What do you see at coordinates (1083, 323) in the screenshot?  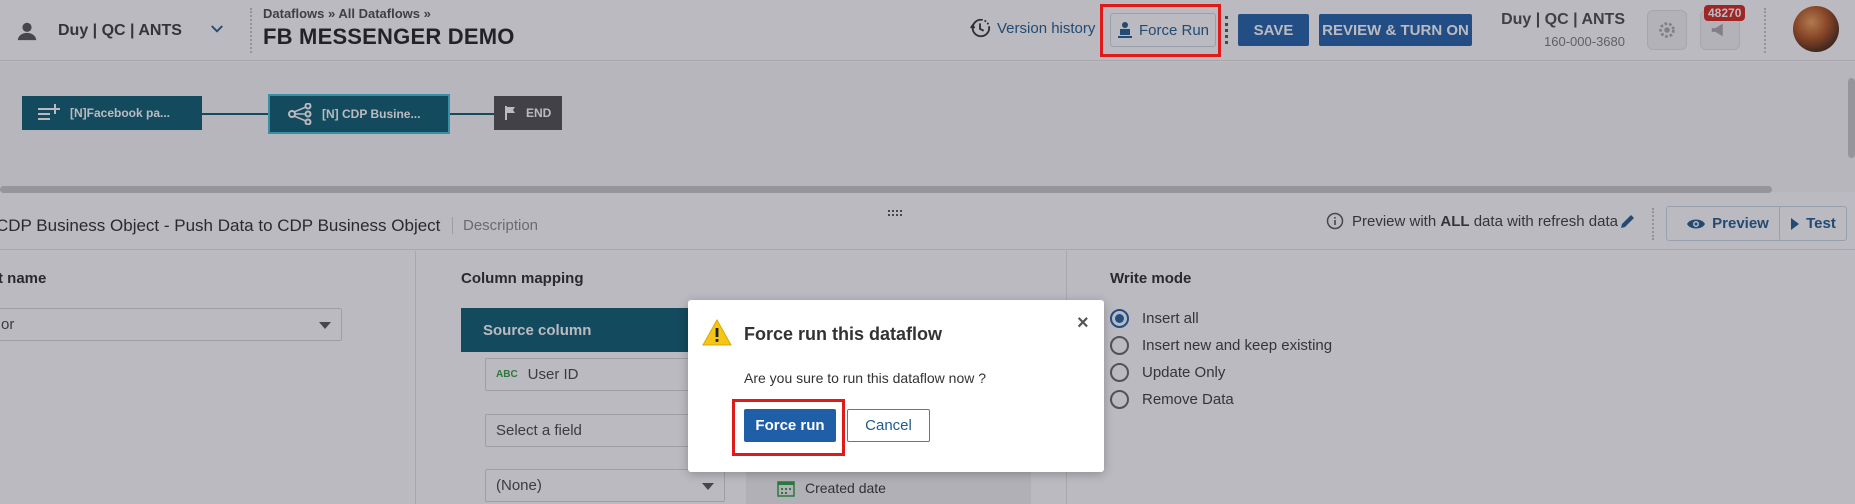 I see `close-icon: ×` at bounding box center [1083, 323].